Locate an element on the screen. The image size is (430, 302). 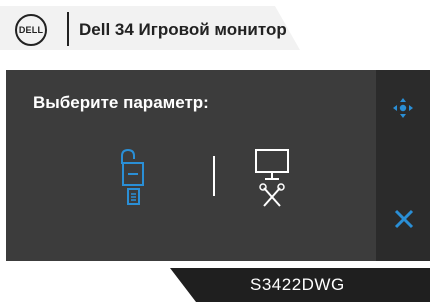
options-divider is located at coordinates (214, 176).